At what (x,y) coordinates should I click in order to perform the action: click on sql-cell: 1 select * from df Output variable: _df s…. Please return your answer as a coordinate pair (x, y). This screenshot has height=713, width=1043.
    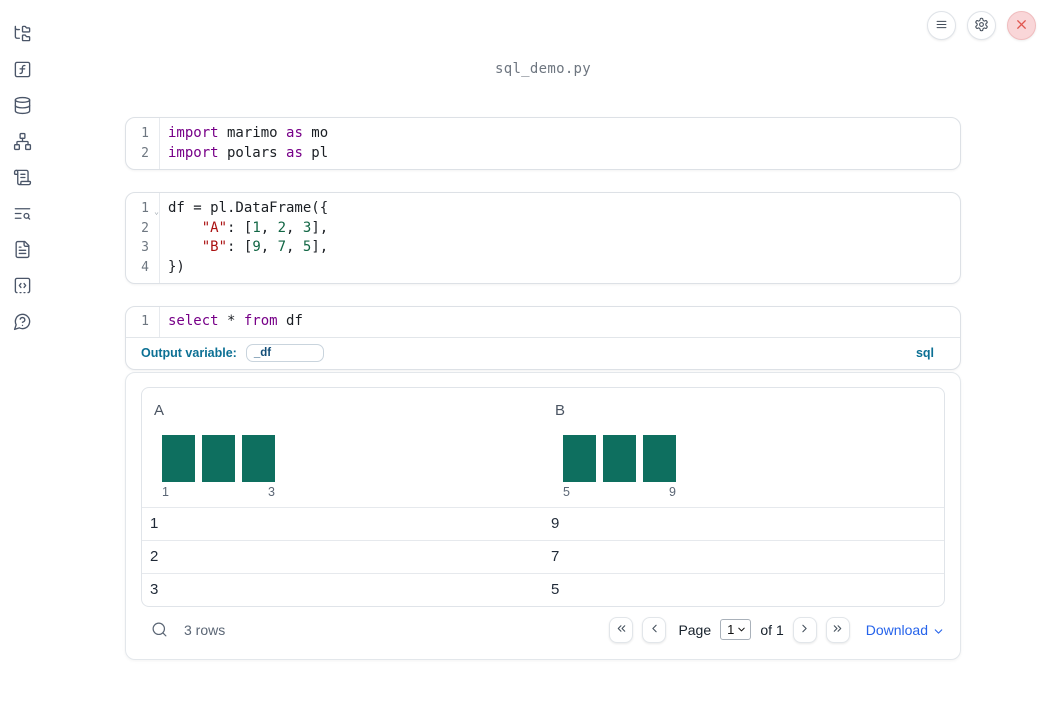
    Looking at the image, I should click on (543, 338).